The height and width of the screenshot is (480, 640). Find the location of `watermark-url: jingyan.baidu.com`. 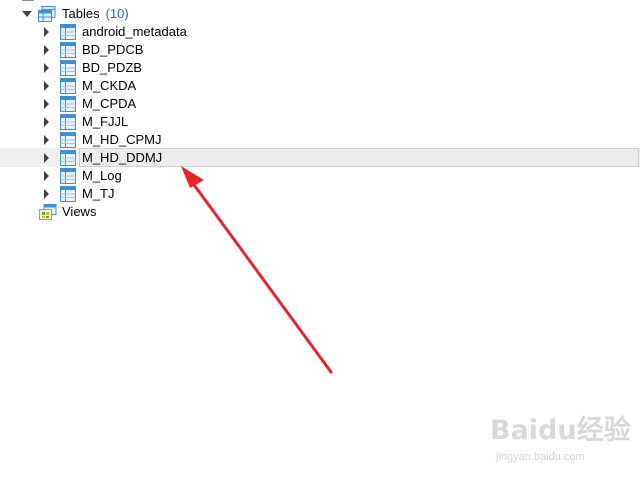

watermark-url: jingyan.baidu.com is located at coordinates (540, 457).